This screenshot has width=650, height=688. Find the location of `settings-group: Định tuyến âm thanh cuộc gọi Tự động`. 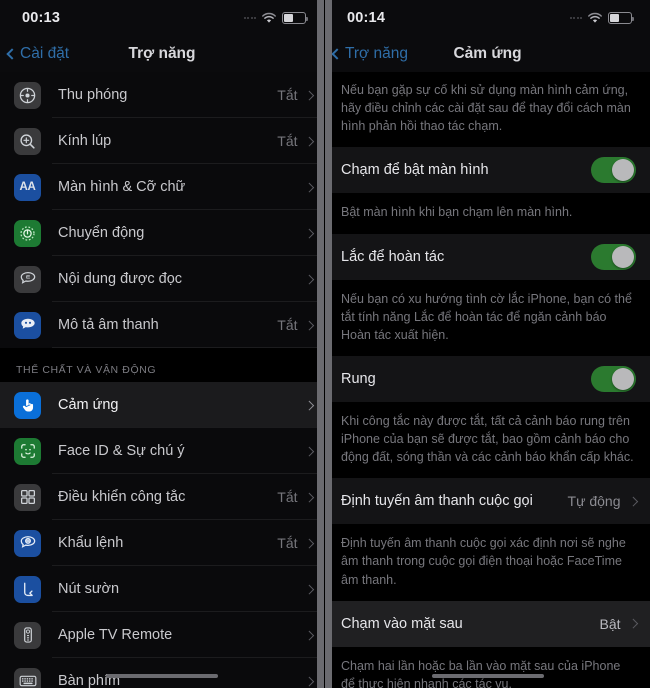

settings-group: Định tuyến âm thanh cuộc gọi Tự động is located at coordinates (487, 501).